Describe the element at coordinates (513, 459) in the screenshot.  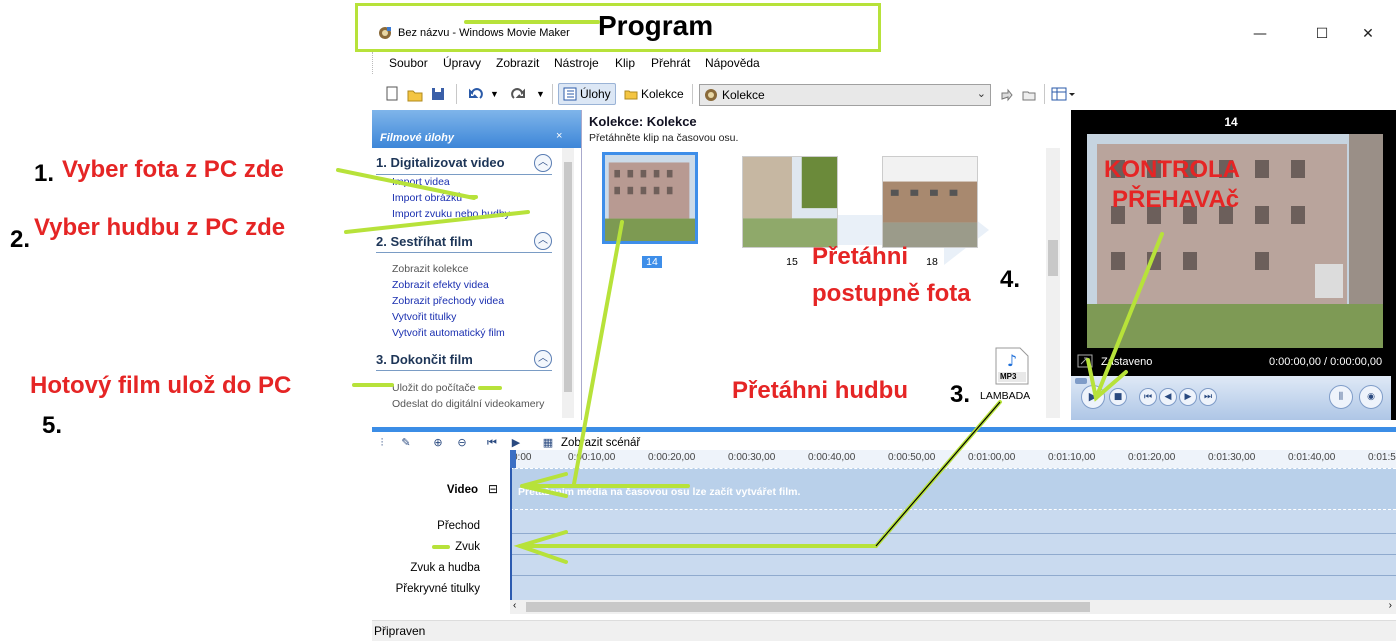
I see `playhead-indicator` at that location.